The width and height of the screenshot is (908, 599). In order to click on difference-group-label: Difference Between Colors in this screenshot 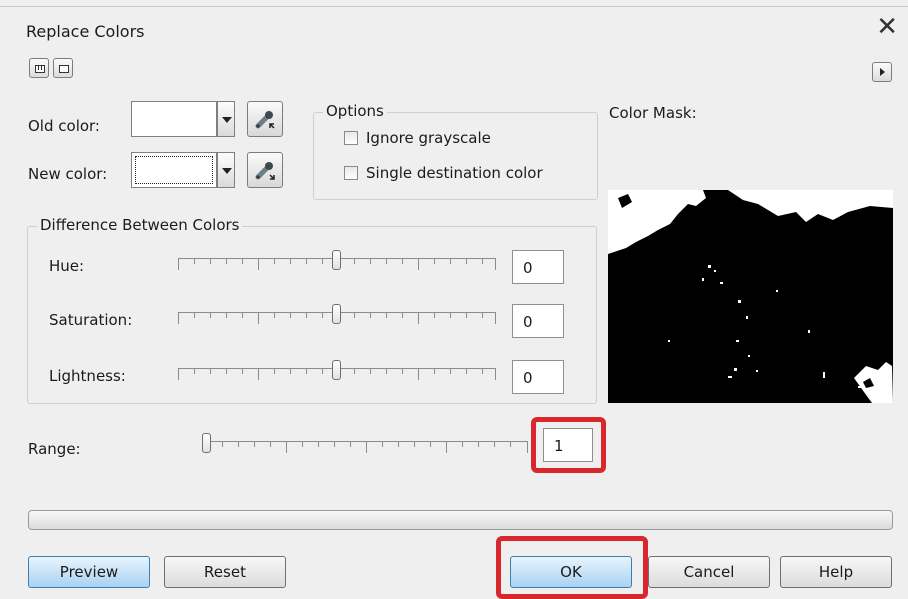, I will do `click(140, 225)`.